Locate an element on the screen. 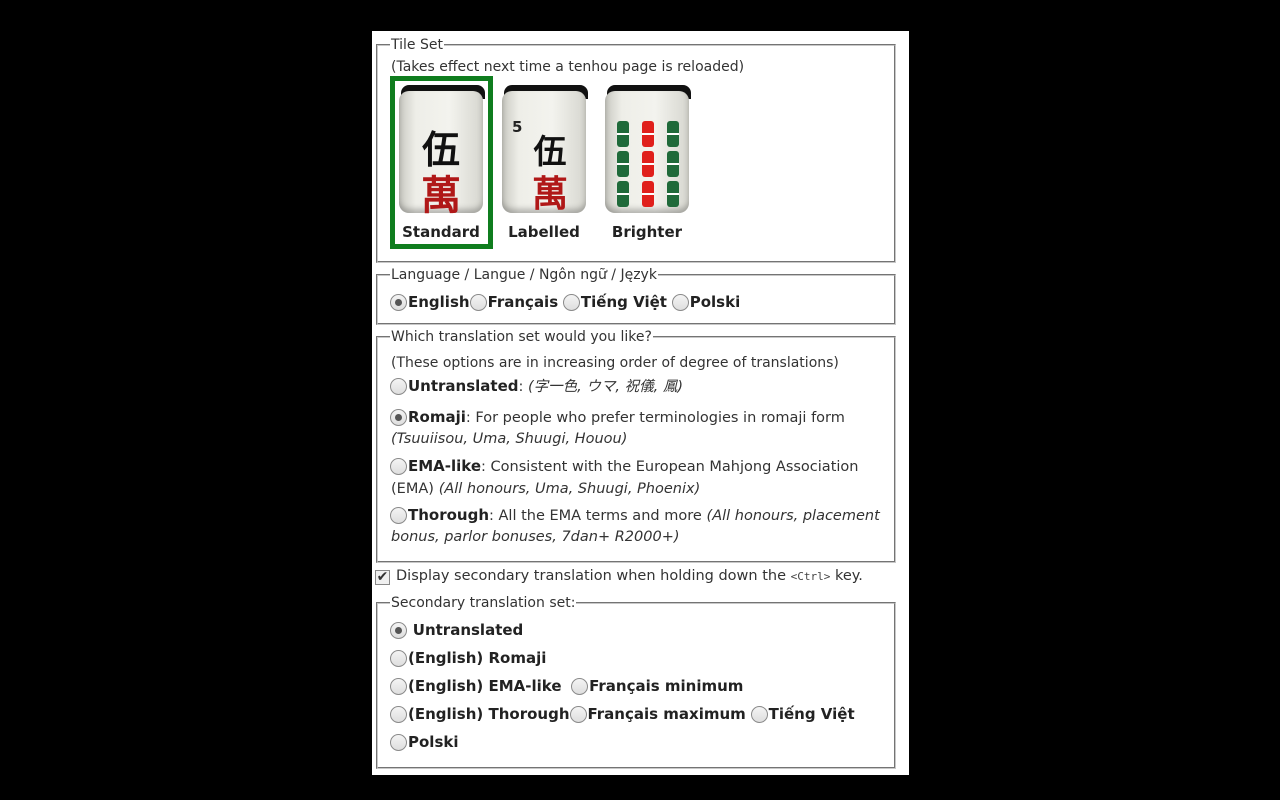 The image size is (1280, 800). tile-label-standard: Standard is located at coordinates (441, 232).